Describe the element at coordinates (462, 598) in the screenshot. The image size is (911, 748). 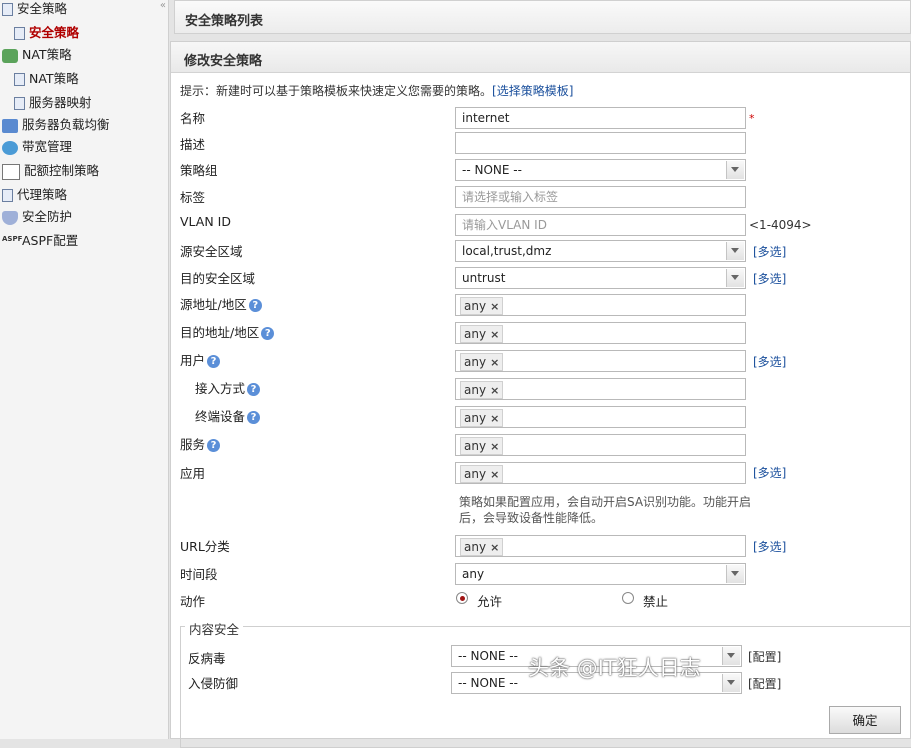
I see `allow-radio` at that location.